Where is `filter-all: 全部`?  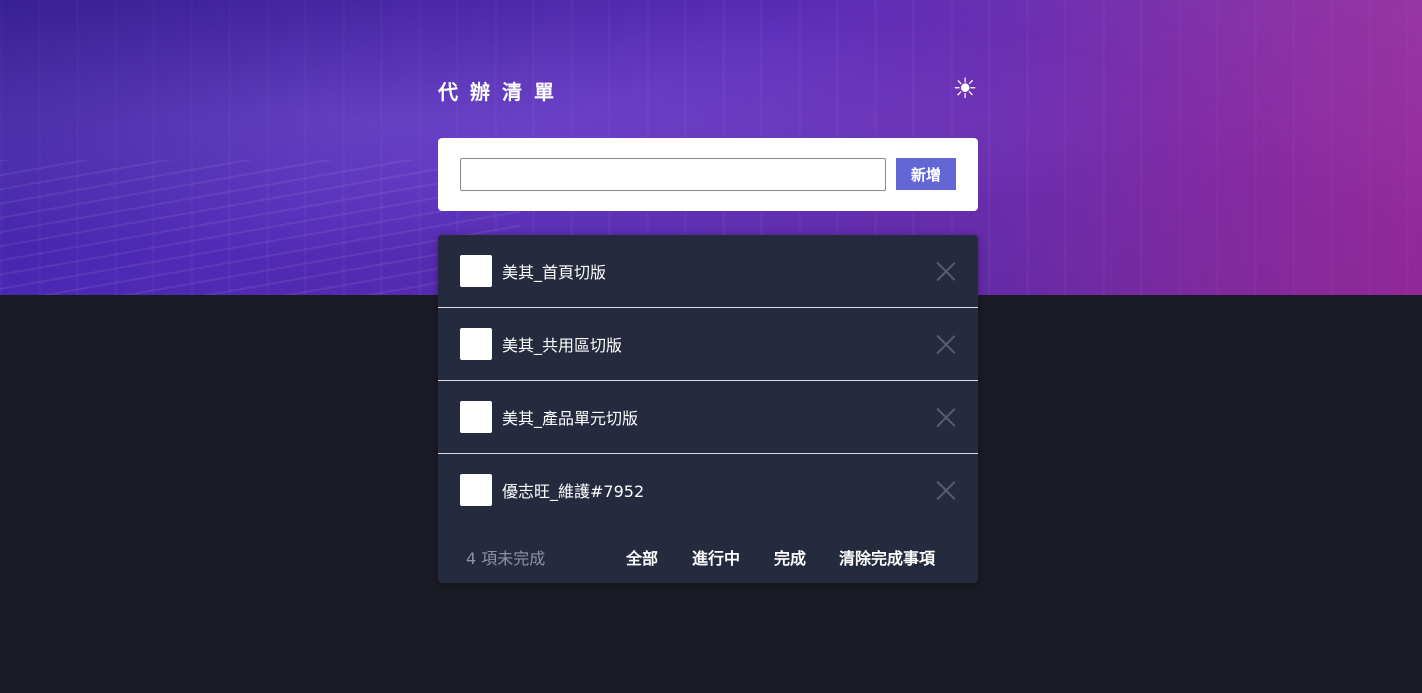 filter-all: 全部 is located at coordinates (642, 557).